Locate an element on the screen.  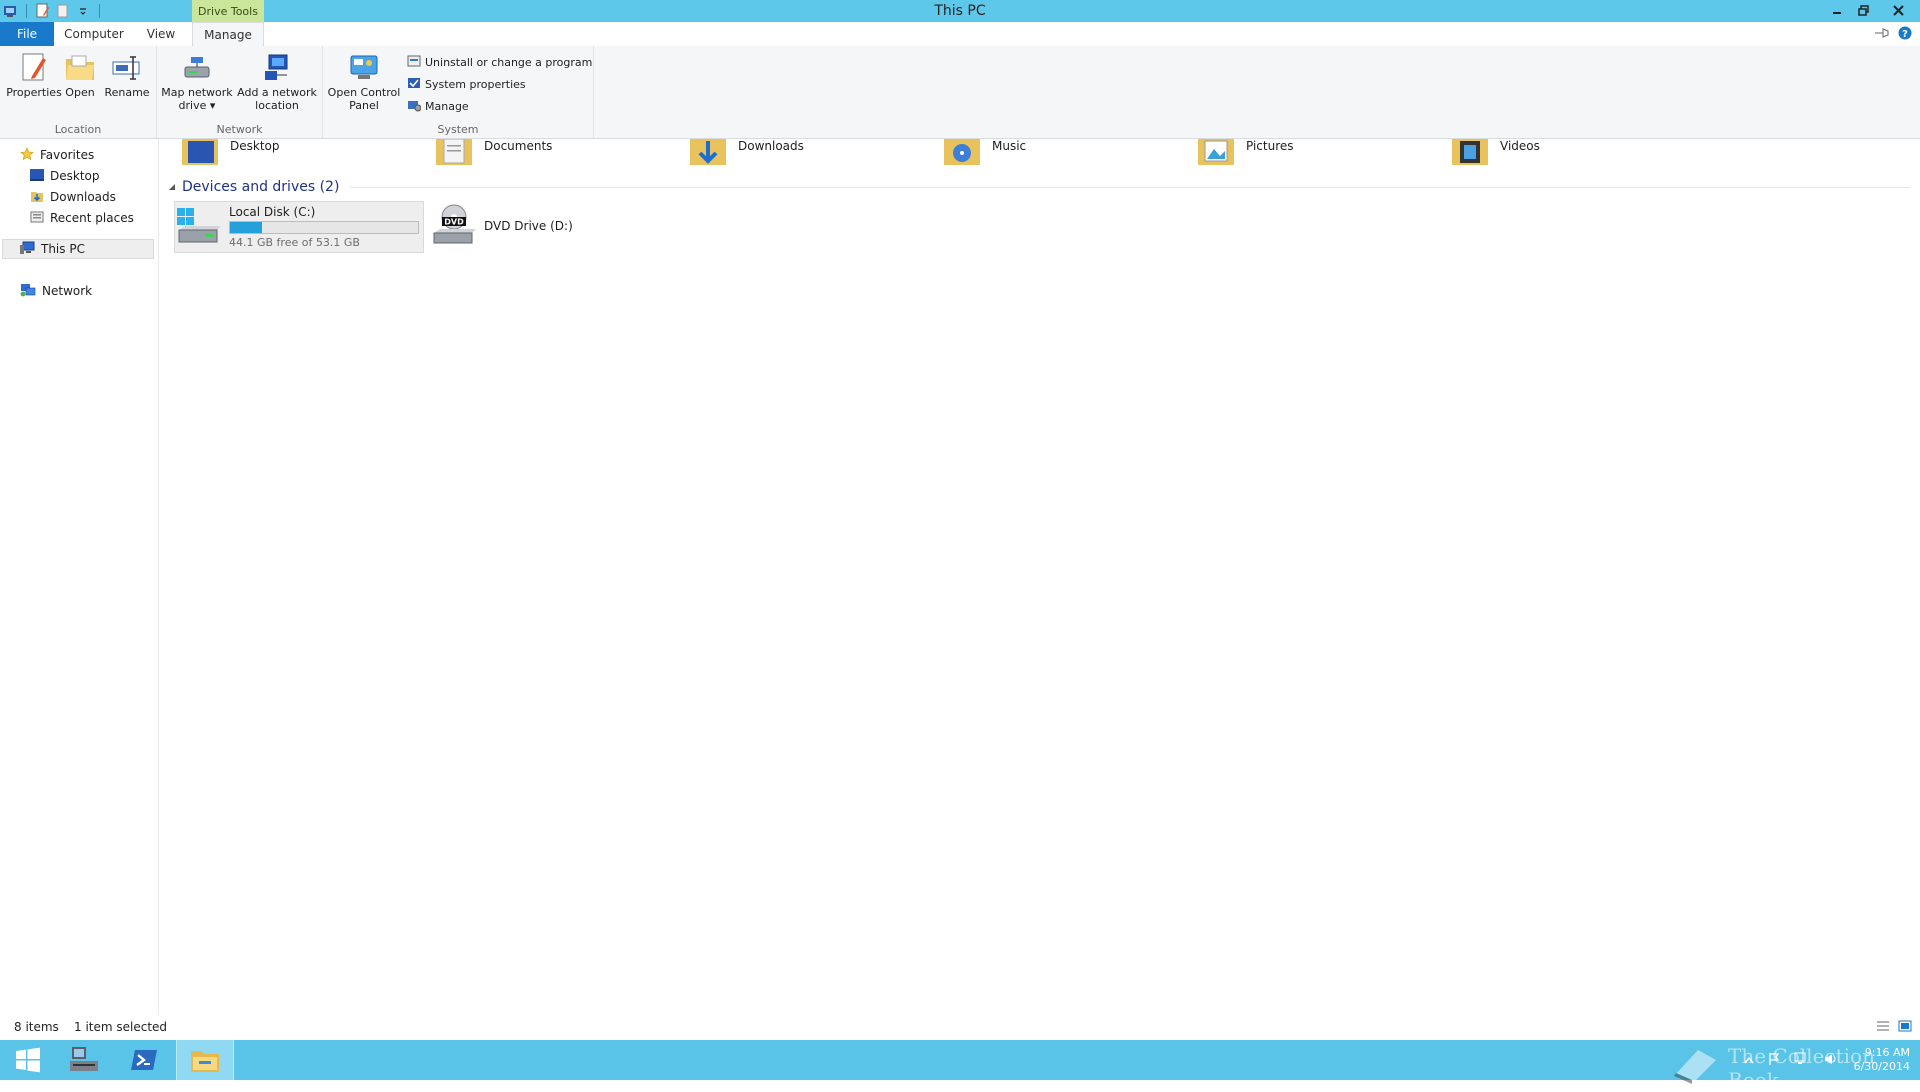
manage-button: Manage is located at coordinates (438, 106).